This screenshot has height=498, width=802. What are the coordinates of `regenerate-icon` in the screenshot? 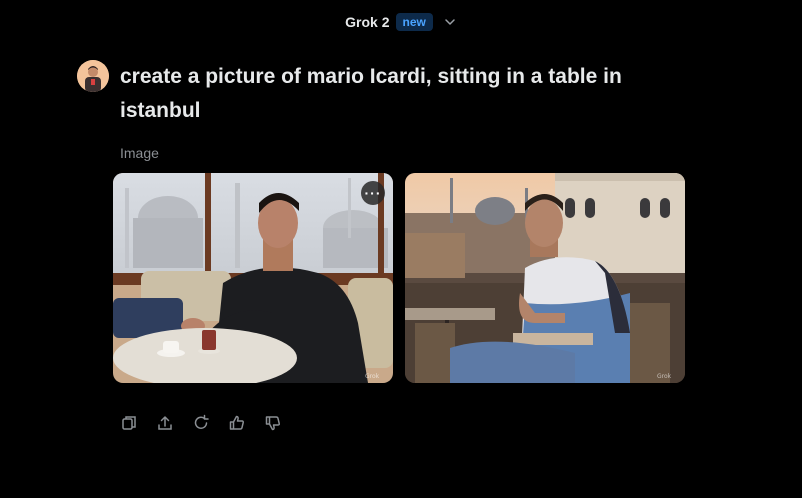 It's located at (201, 423).